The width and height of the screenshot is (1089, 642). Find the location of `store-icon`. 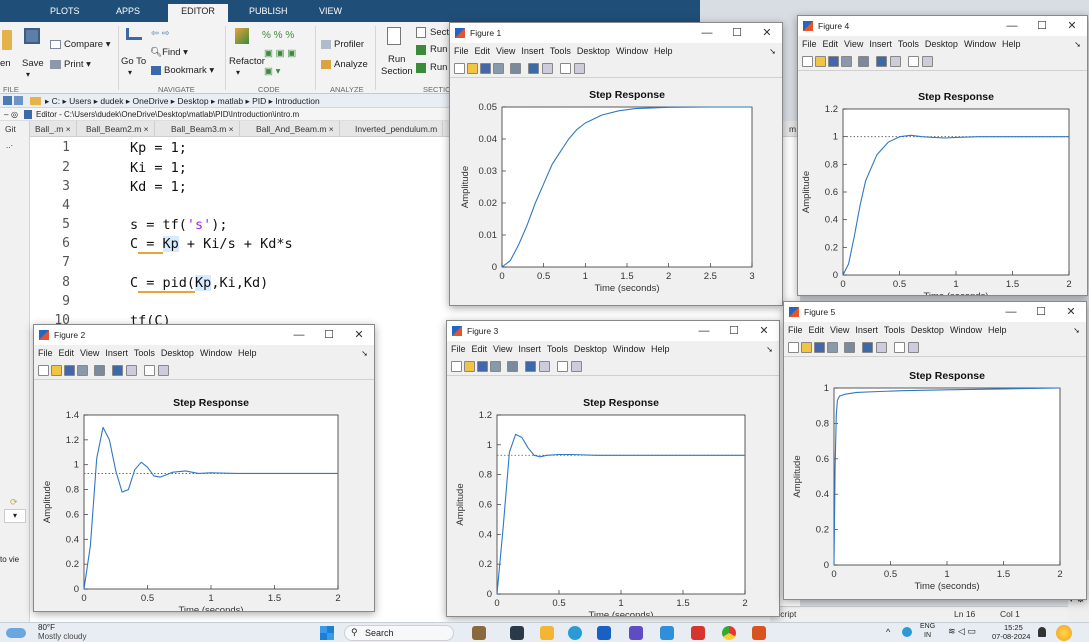

store-icon is located at coordinates (604, 633).